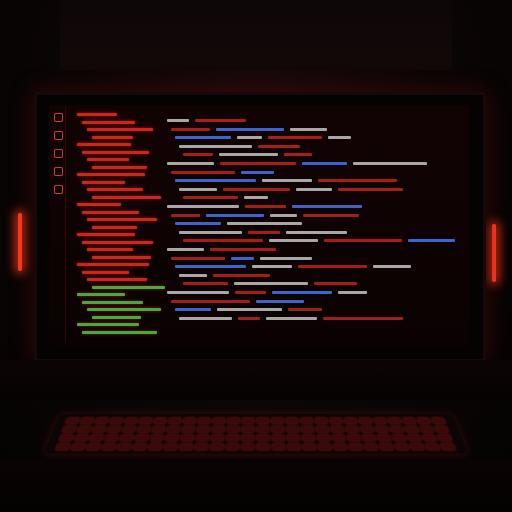 The height and width of the screenshot is (512, 512). I want to click on branch-icon, so click(58, 153).